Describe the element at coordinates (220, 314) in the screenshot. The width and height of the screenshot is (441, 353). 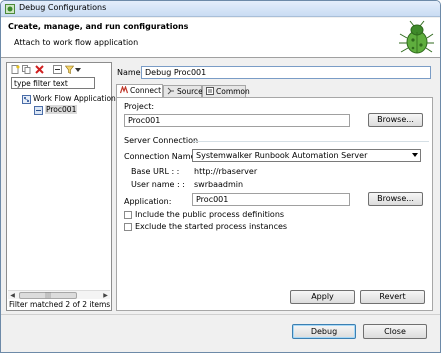
I see `footer-divider` at that location.